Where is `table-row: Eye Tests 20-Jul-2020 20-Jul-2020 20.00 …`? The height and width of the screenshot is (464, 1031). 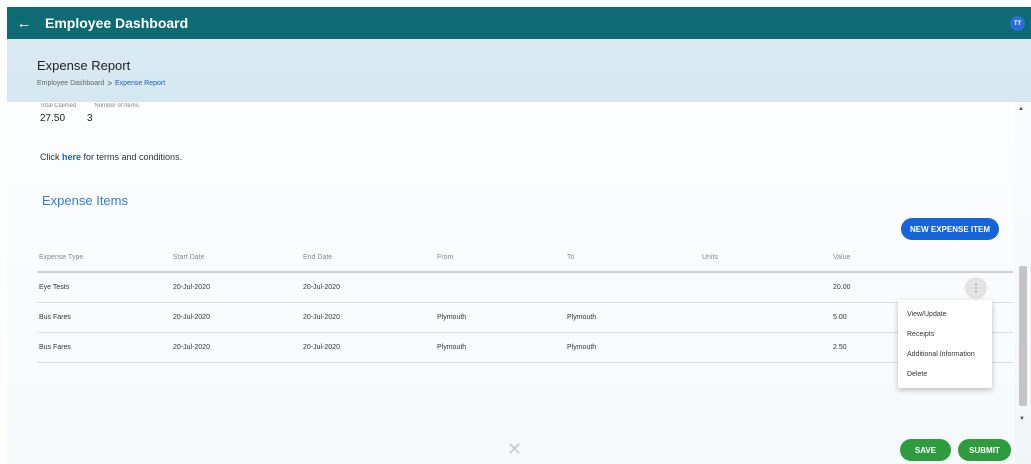
table-row: Eye Tests 20-Jul-2020 20-Jul-2020 20.00 … is located at coordinates (525, 288).